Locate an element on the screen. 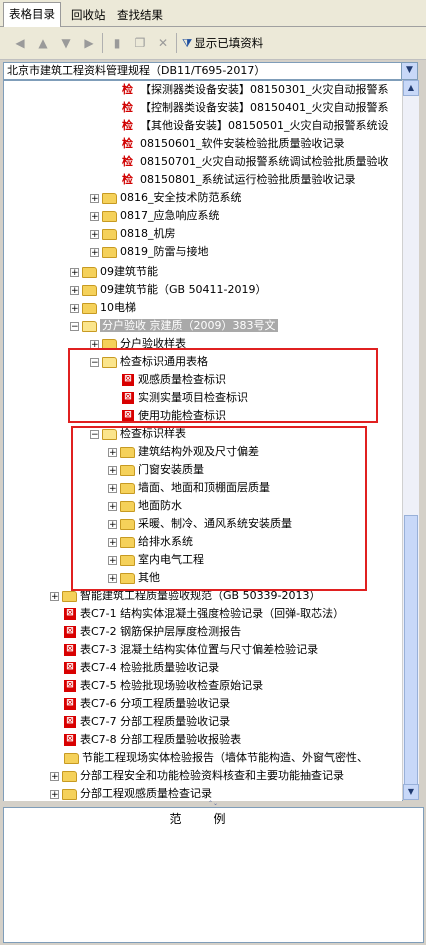 The width and height of the screenshot is (426, 945). tree-item: 检【探测器类设备安装】08150301_火灾自动报警系 is located at coordinates (255, 90).